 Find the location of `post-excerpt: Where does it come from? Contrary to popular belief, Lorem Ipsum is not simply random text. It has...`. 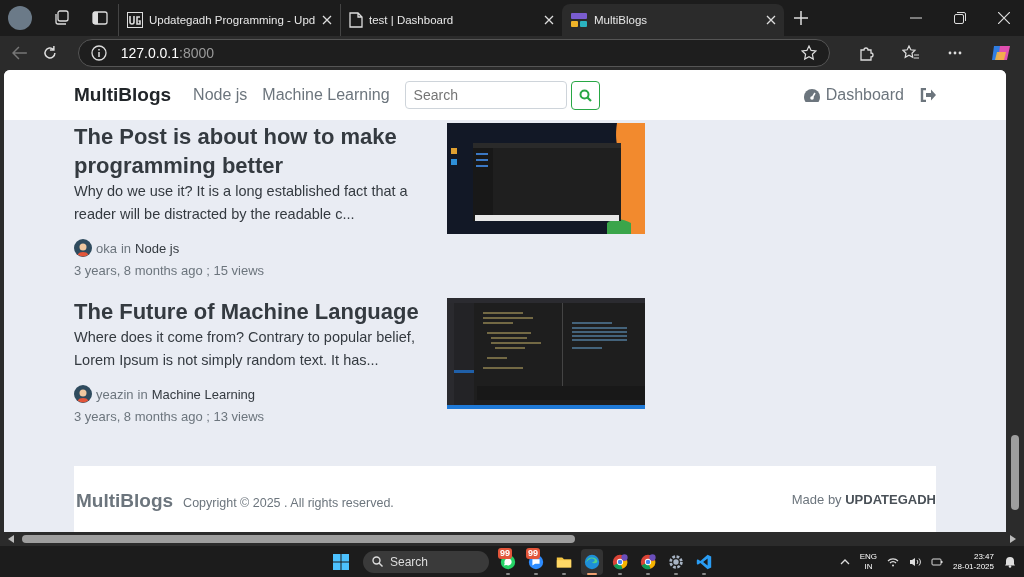

post-excerpt: Where does it come from? Contrary to popular belief, Lorem Ipsum is not simply random text. It has... is located at coordinates (245, 349).